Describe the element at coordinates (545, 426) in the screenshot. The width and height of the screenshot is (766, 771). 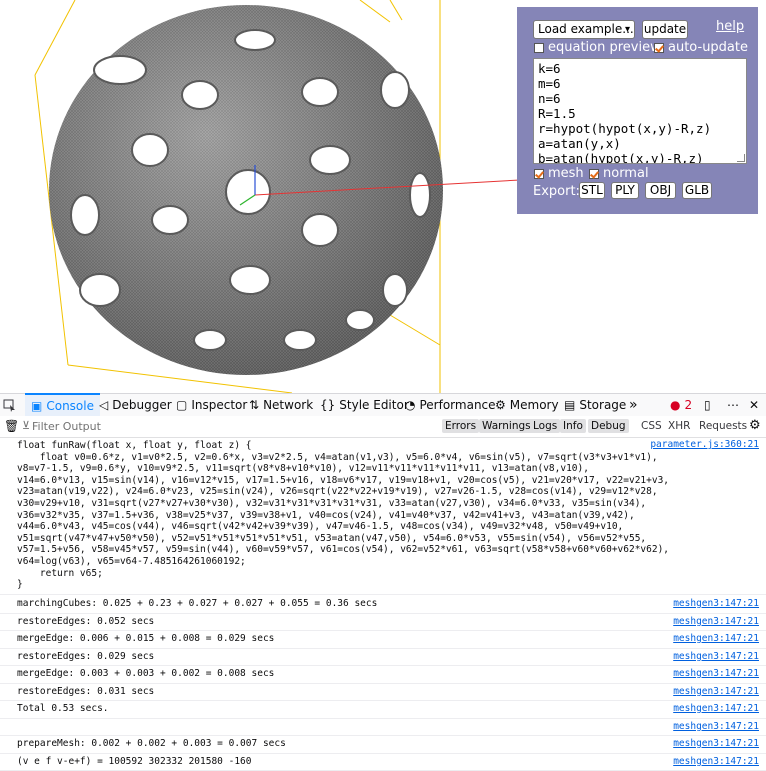
I see `filter-logs: Logs` at that location.